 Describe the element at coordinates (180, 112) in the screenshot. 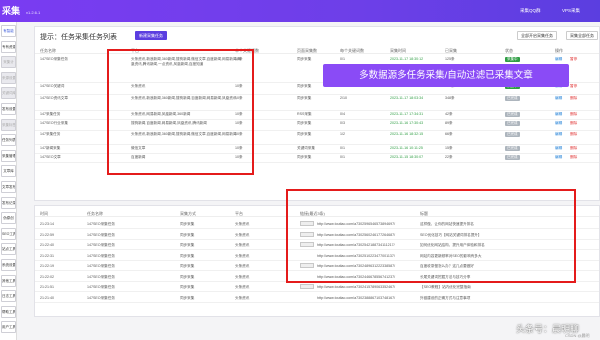

I see `platform-highlight-box` at that location.